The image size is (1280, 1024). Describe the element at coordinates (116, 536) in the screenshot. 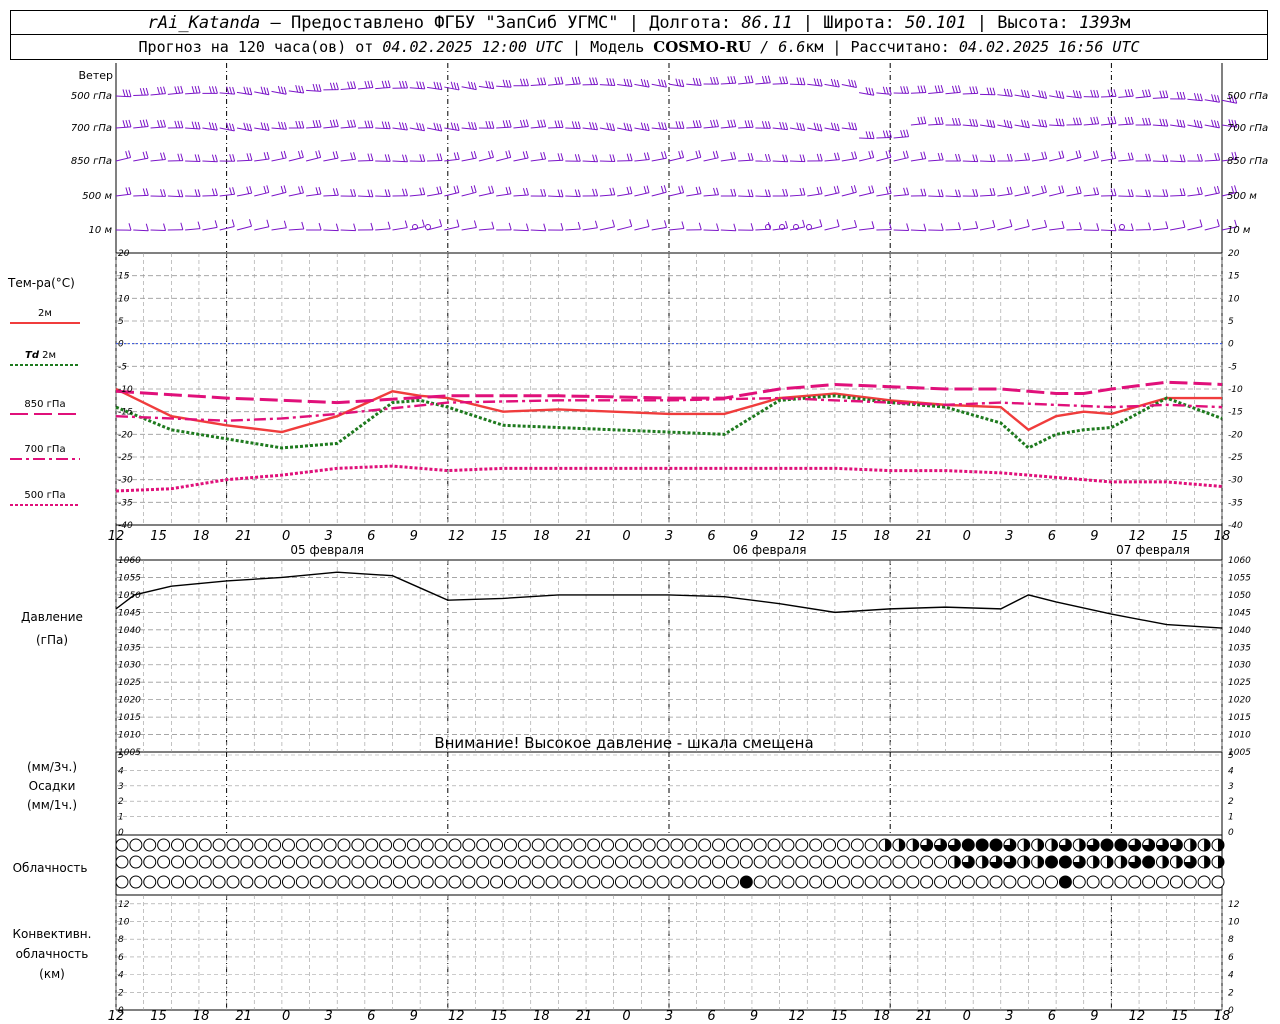

I see `hour-label: 12` at that location.